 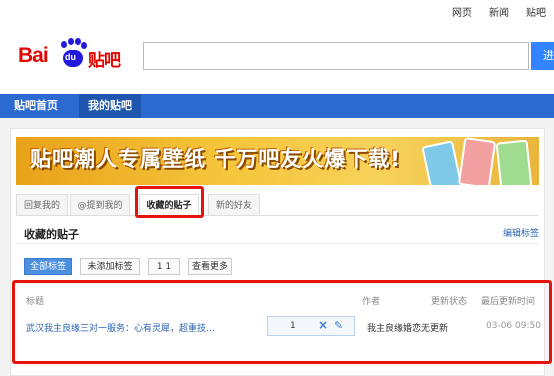 I want to click on top-link-news: 新闻, so click(x=499, y=11).